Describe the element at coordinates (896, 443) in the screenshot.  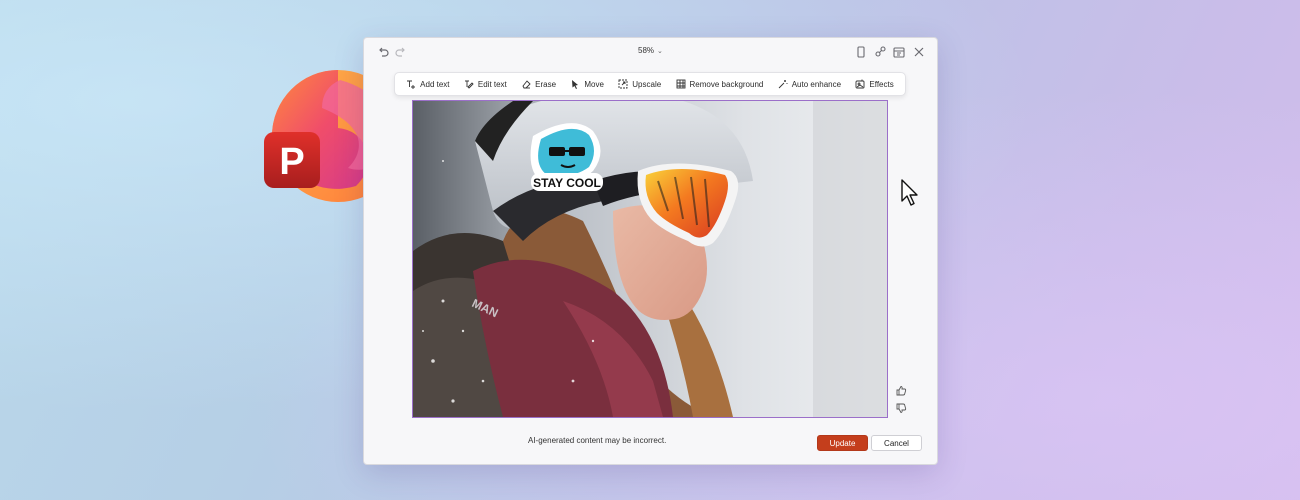
I see `cancel-button: Cancel` at that location.